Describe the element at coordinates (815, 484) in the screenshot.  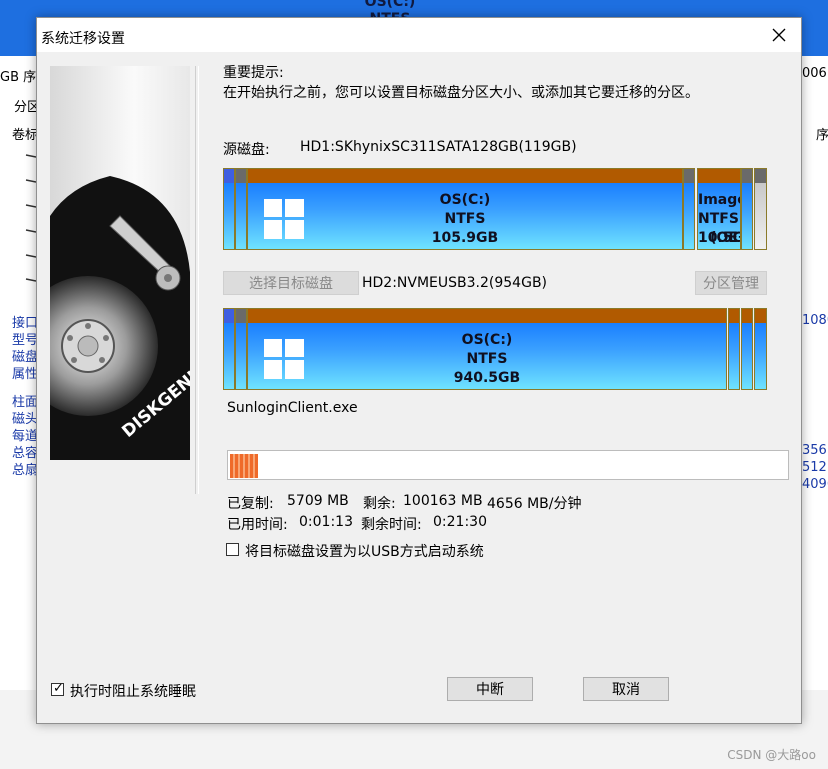
I see `bg-right-text-6: 4096` at that location.